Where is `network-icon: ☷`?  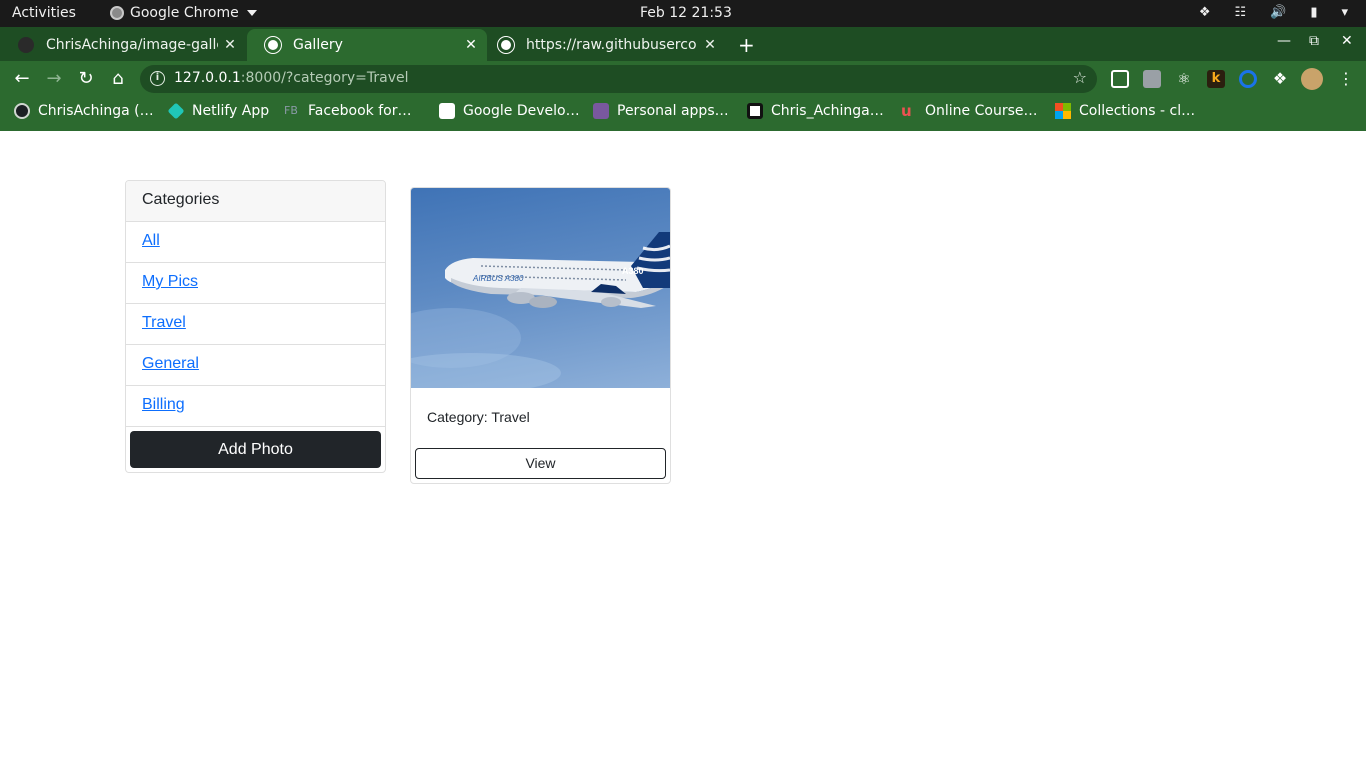
network-icon: ☷ is located at coordinates (1240, 12).